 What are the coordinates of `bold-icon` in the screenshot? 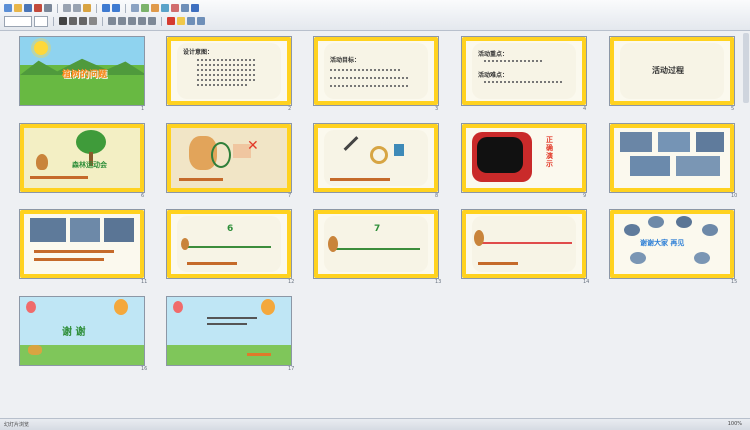 It's located at (63, 21).